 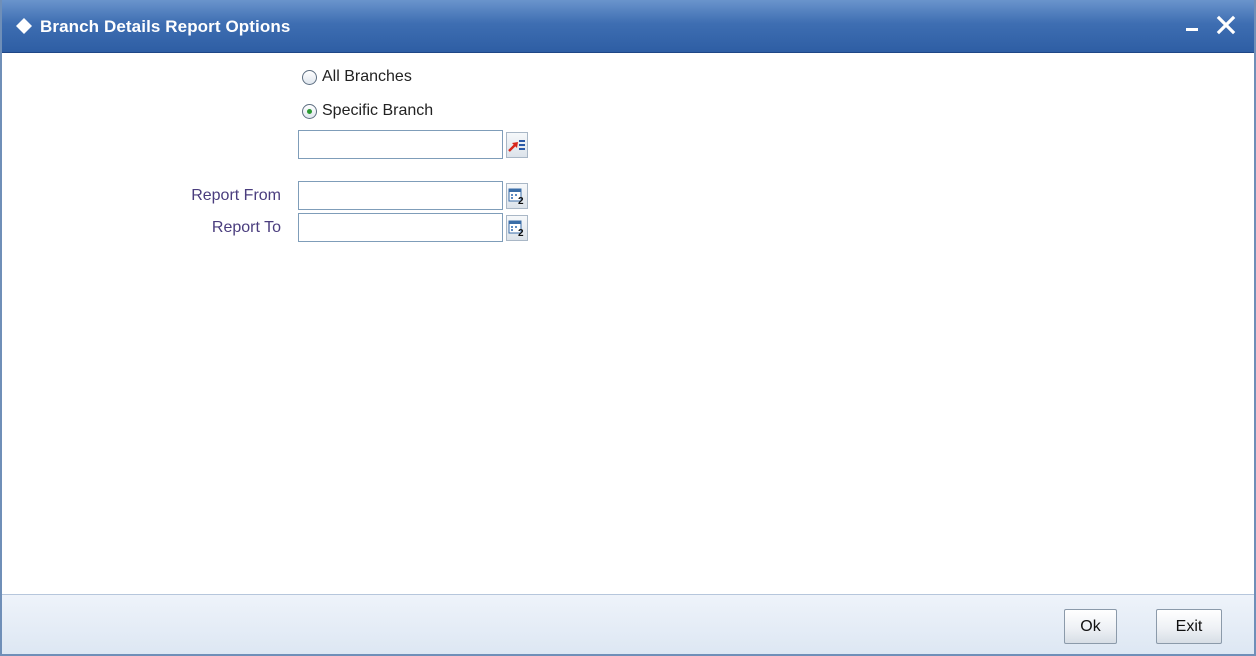 What do you see at coordinates (1090, 626) in the screenshot?
I see `ok-button: Ok` at bounding box center [1090, 626].